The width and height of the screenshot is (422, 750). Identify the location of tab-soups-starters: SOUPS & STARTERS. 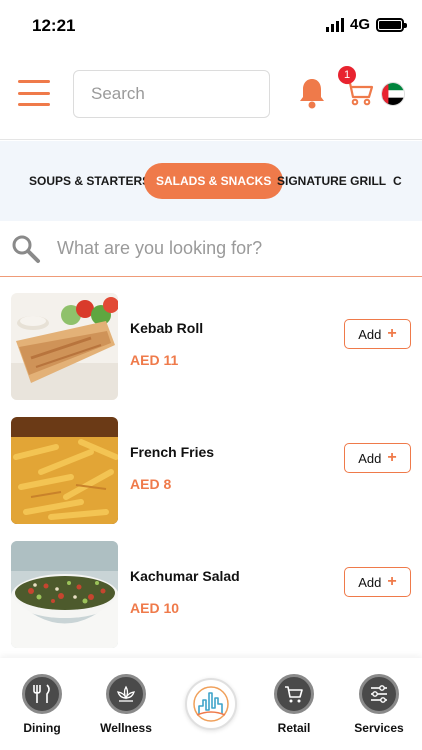
(89, 181).